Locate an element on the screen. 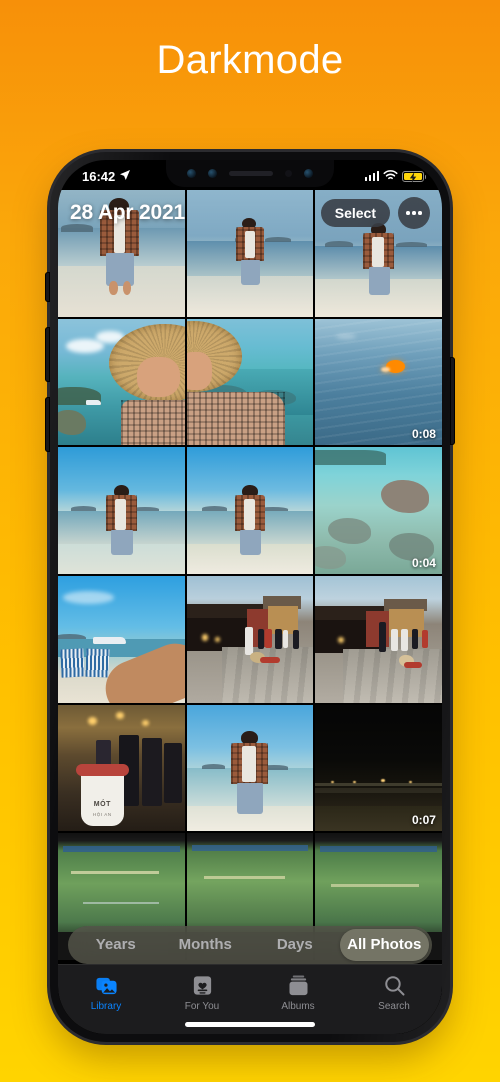 Image resolution: width=500 pixels, height=1082 pixels. cup-brand-text: MÓT is located at coordinates (102, 804).